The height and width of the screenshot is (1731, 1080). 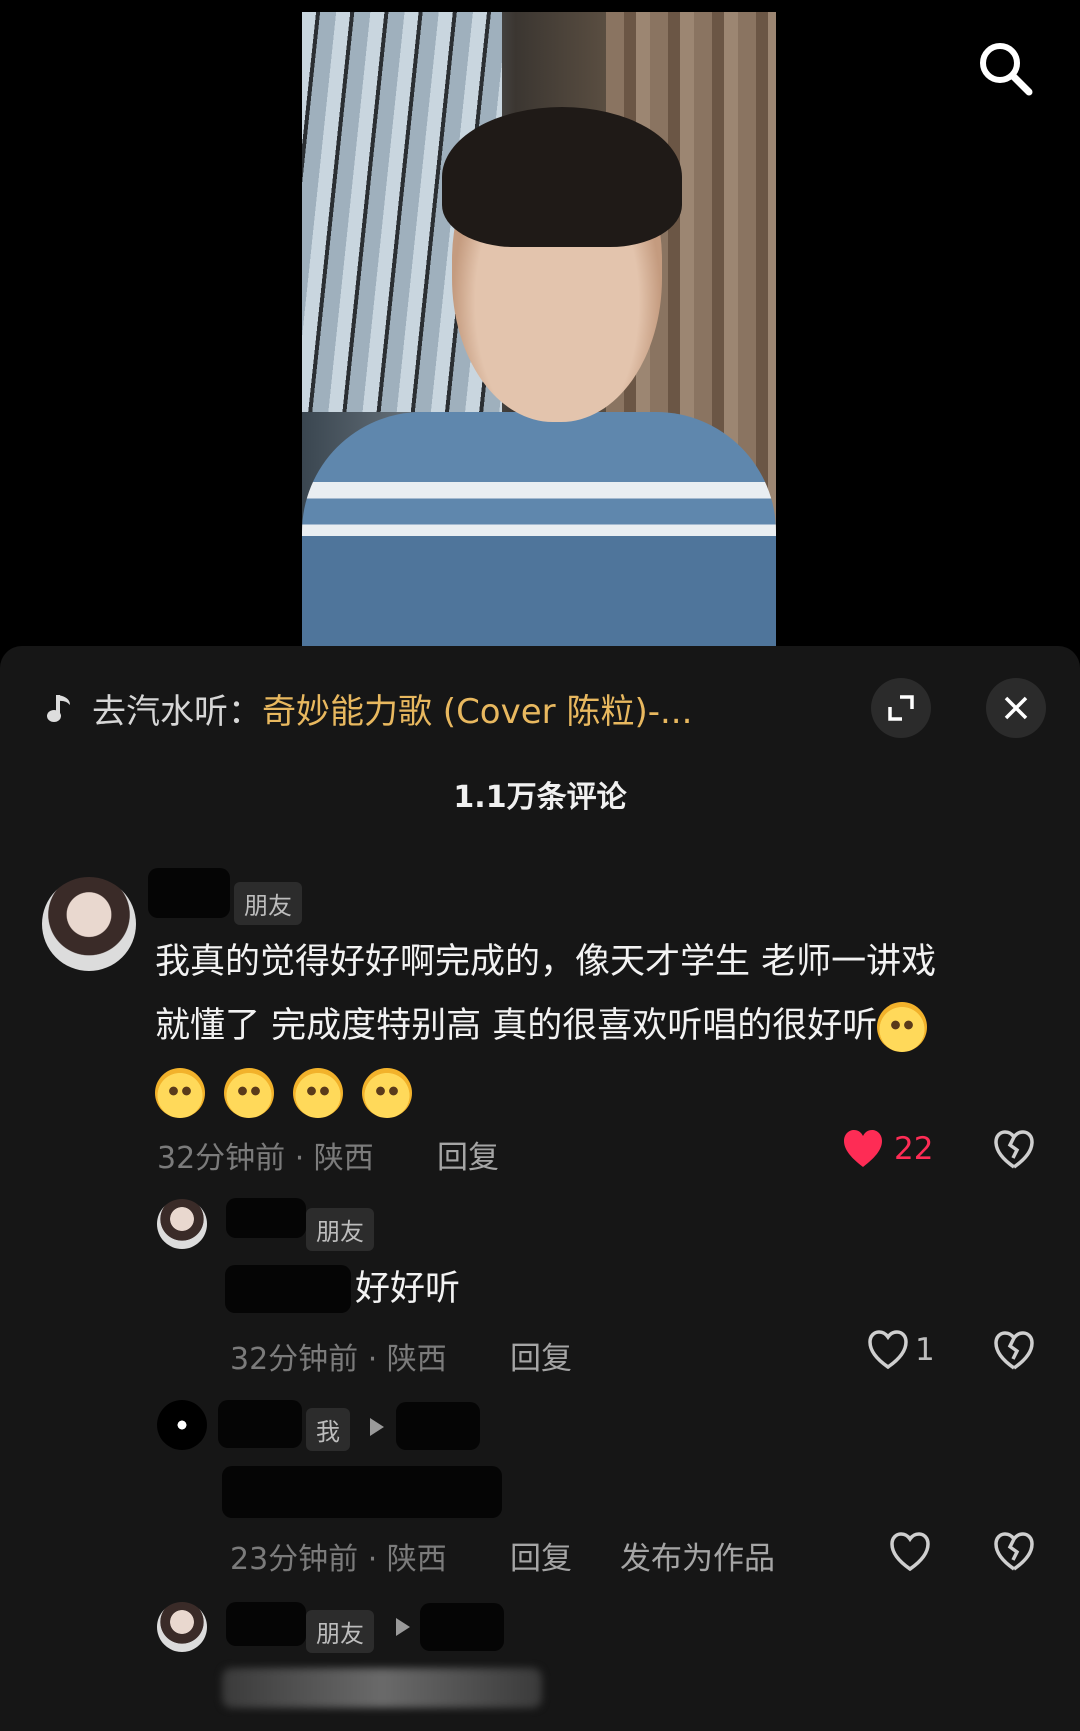 I want to click on expand-button, so click(x=901, y=708).